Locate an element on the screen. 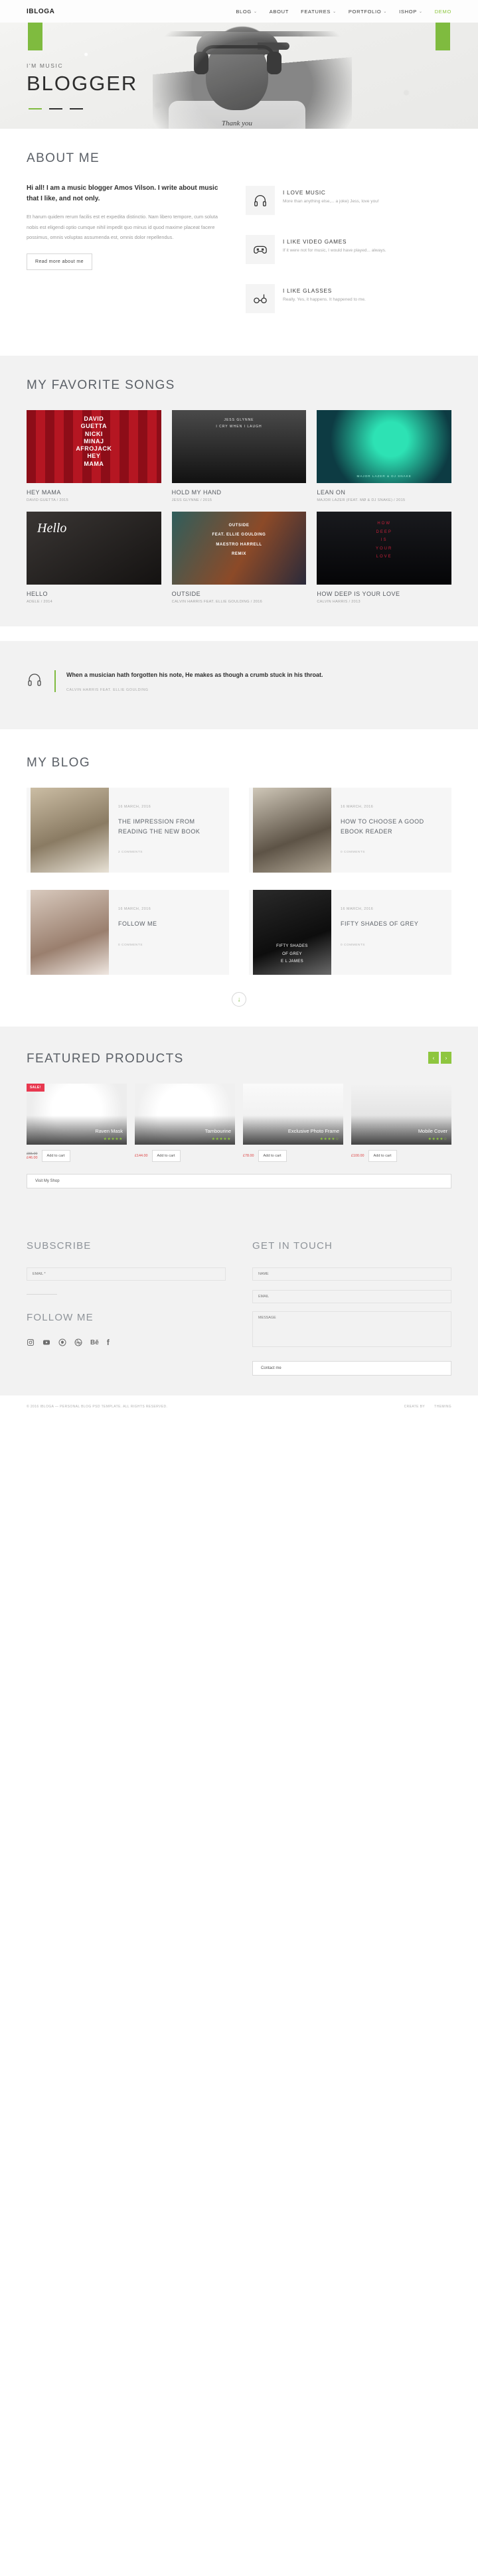 The height and width of the screenshot is (2576, 478). nav-item-features: FEATURES ⌄ is located at coordinates (319, 12).